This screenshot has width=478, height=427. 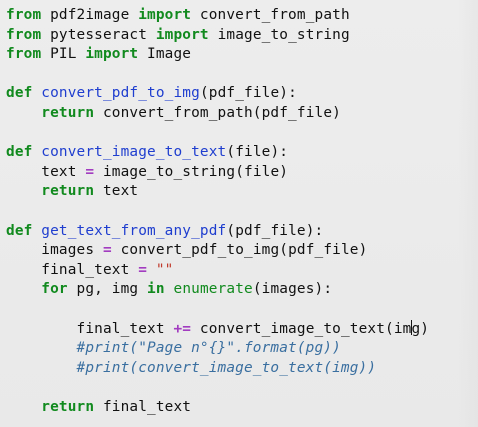 I want to click on code-line-1: from pdf2image import convert_from_path, so click(x=242, y=16).